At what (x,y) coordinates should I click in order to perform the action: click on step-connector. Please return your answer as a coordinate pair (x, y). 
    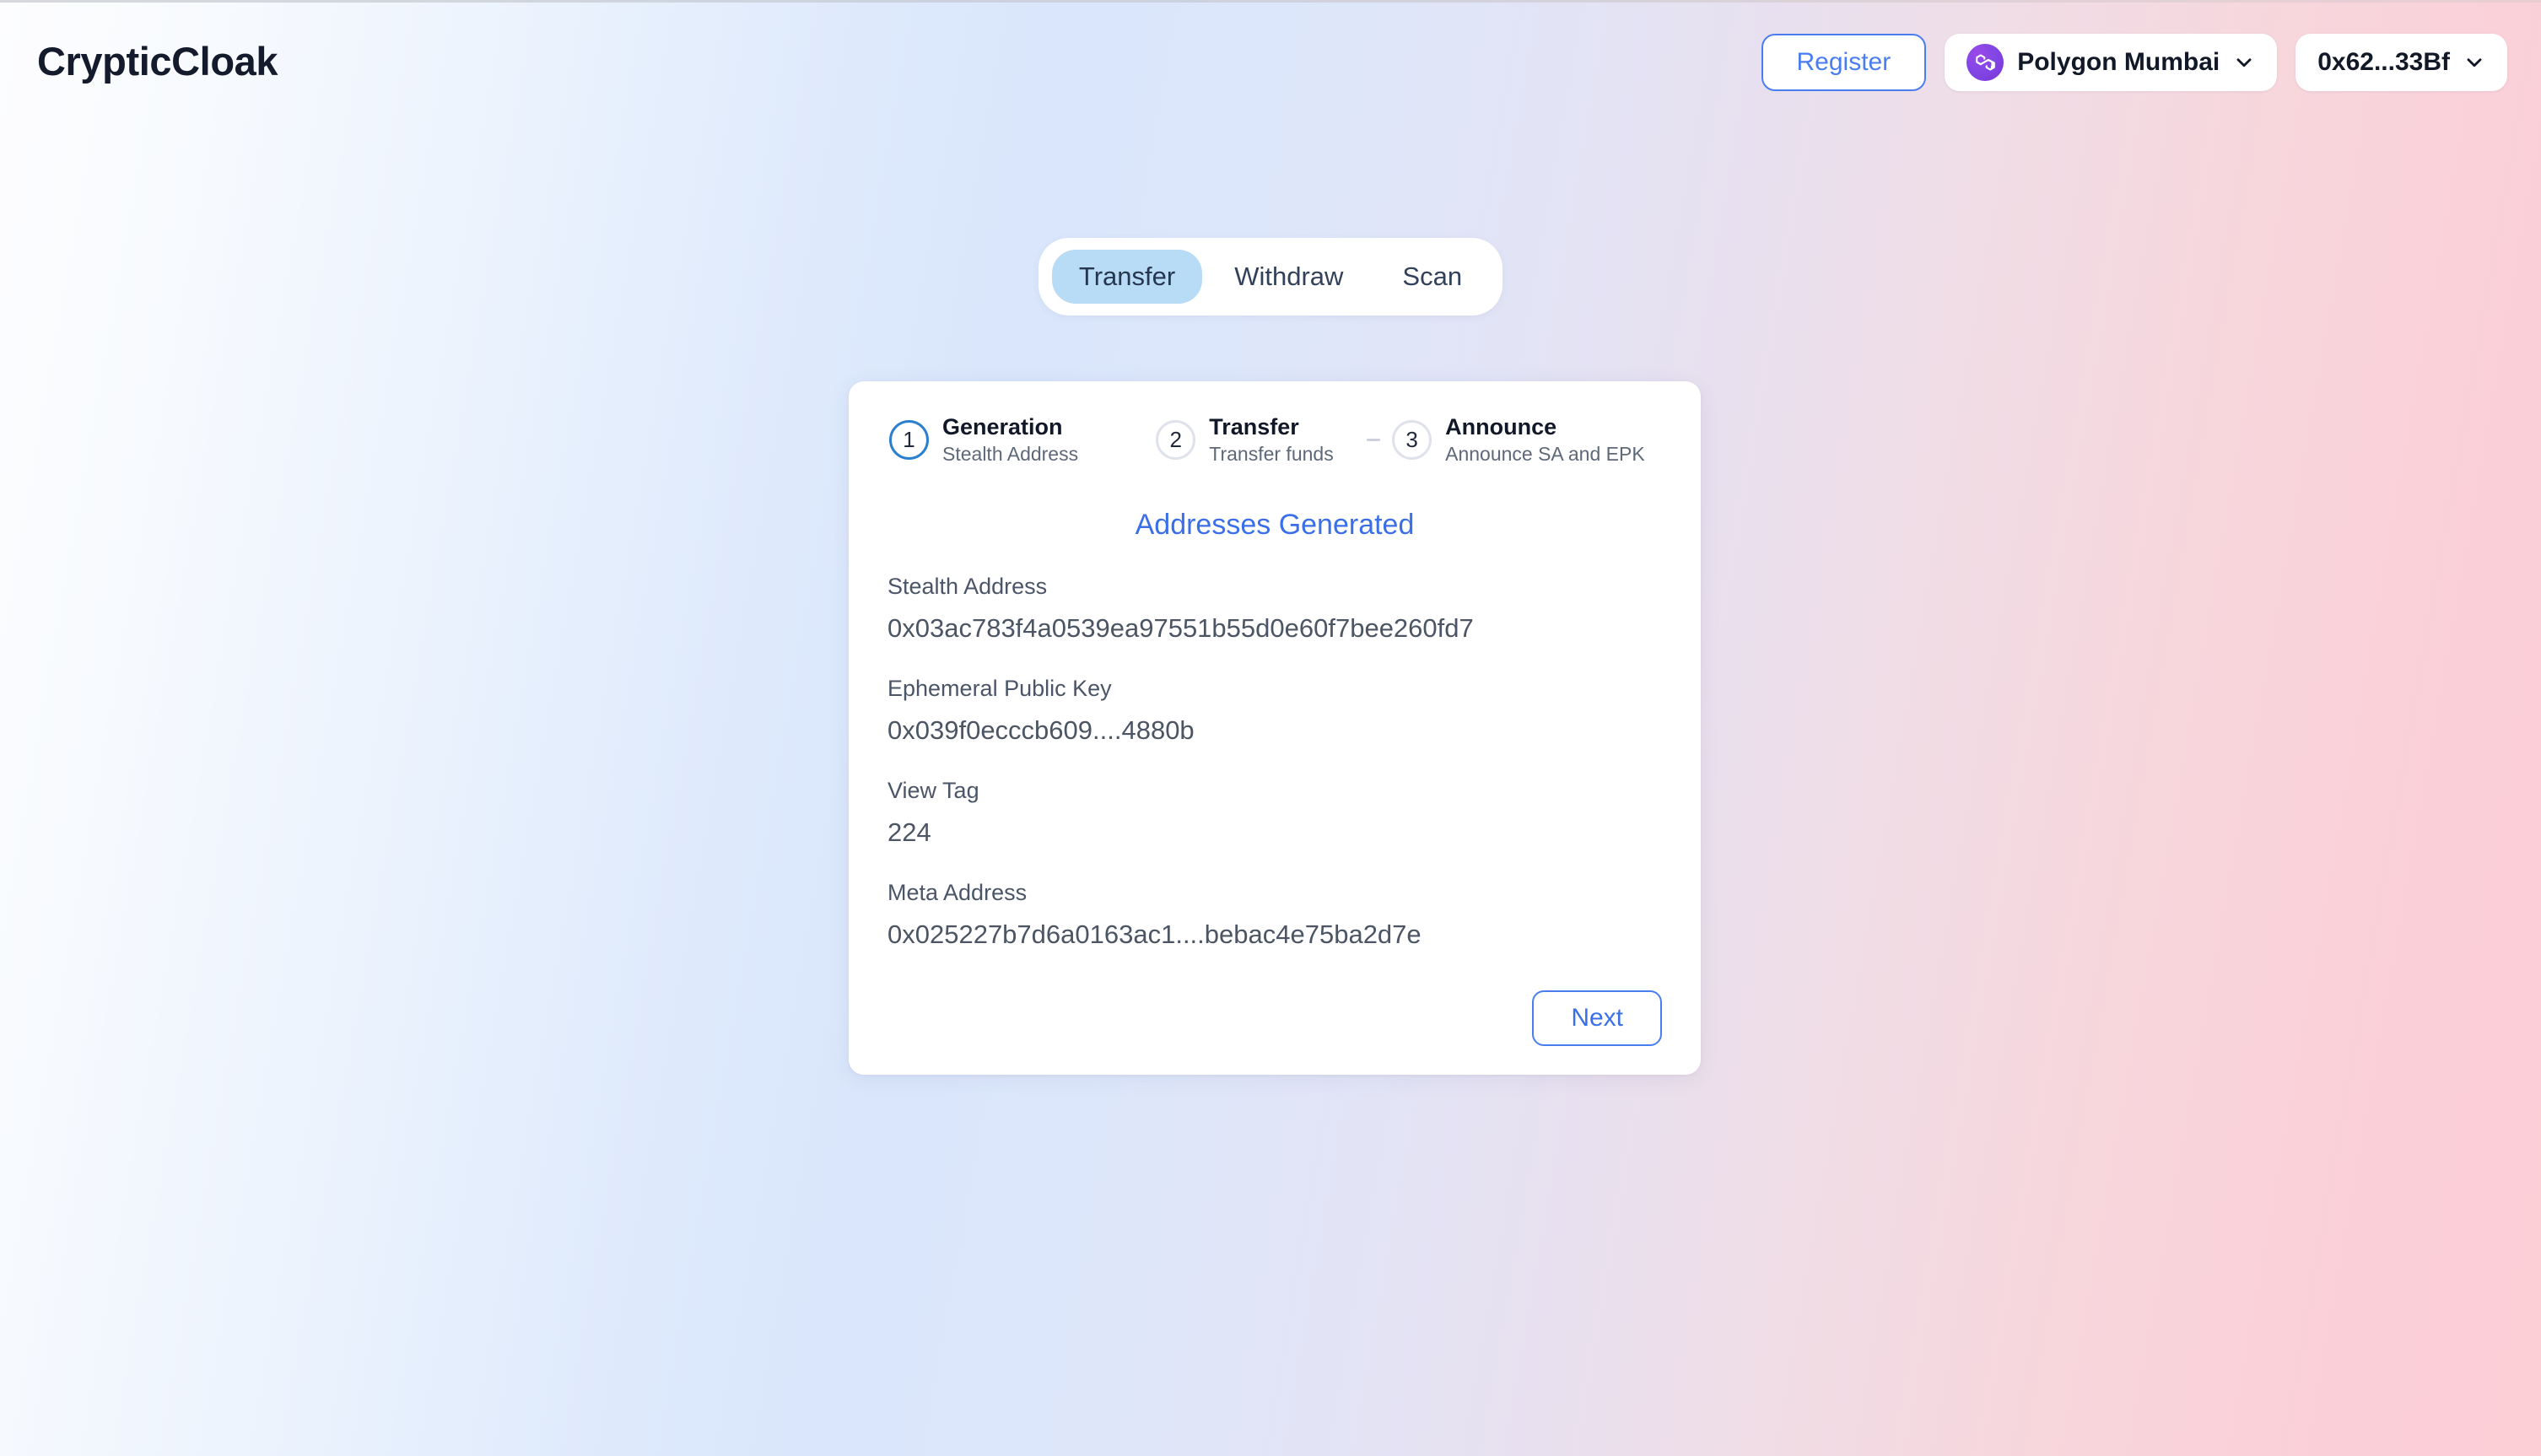
    Looking at the image, I should click on (1373, 439).